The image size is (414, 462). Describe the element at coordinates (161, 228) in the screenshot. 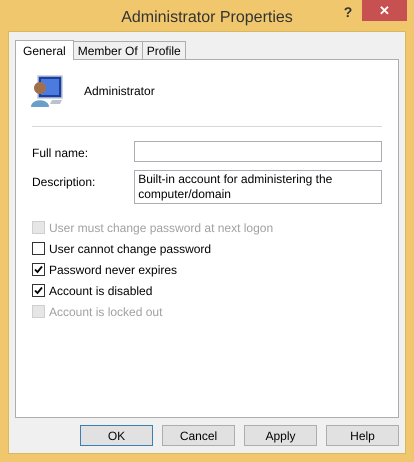

I see `checkbox-label: User must change password at next logon` at that location.